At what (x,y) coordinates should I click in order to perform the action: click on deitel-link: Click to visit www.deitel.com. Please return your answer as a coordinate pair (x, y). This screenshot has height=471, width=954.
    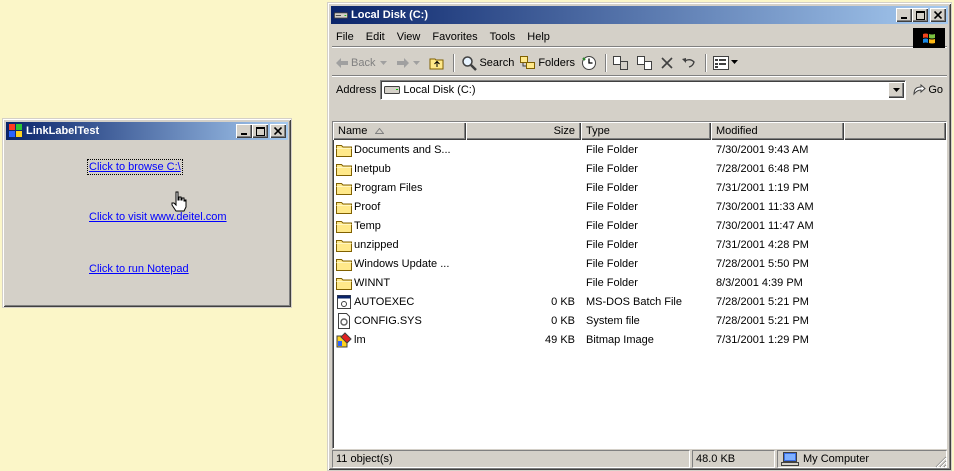
    Looking at the image, I should click on (158, 217).